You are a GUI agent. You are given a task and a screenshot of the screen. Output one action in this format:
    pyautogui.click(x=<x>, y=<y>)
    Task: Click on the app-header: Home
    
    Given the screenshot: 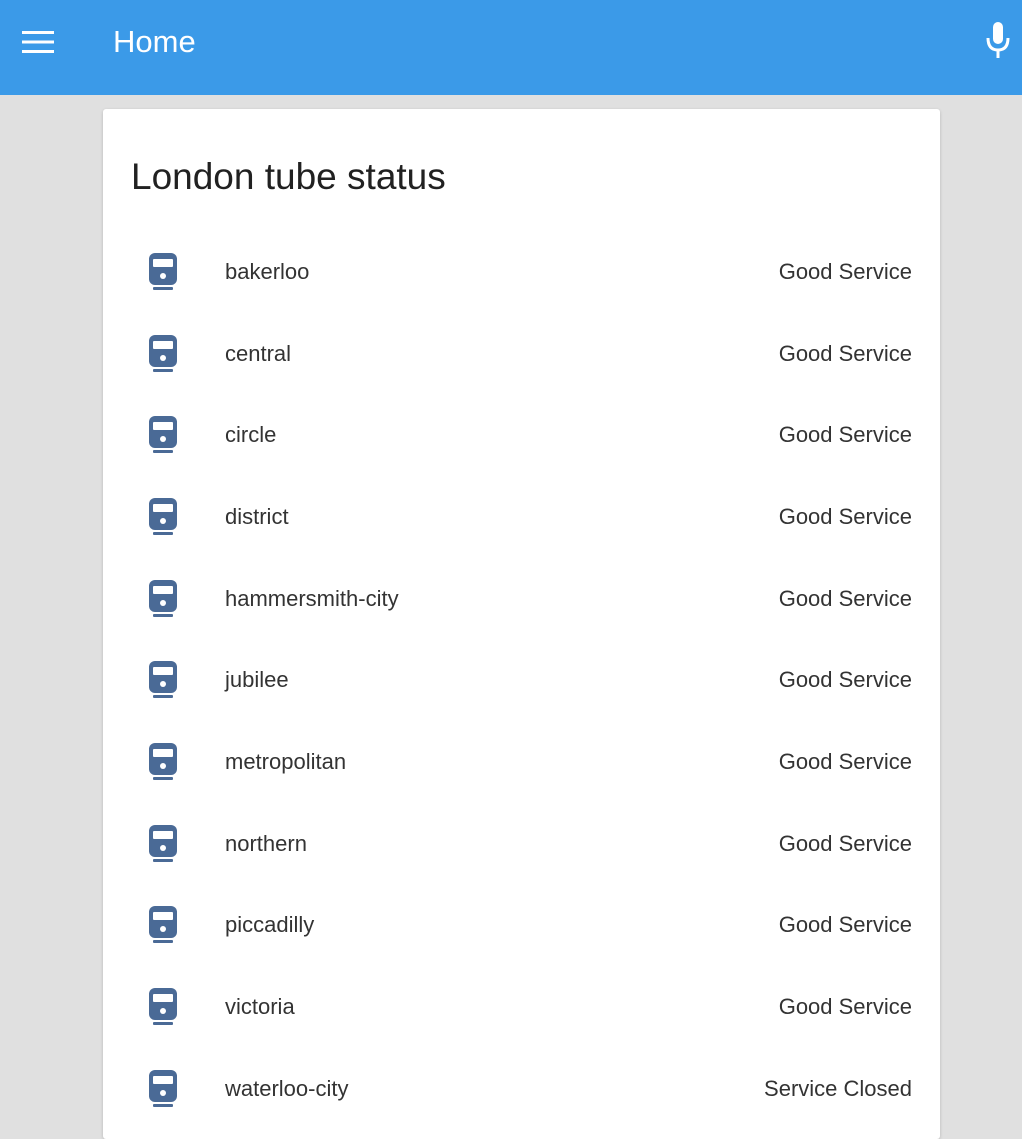 What is the action you would take?
    pyautogui.click(x=511, y=47)
    